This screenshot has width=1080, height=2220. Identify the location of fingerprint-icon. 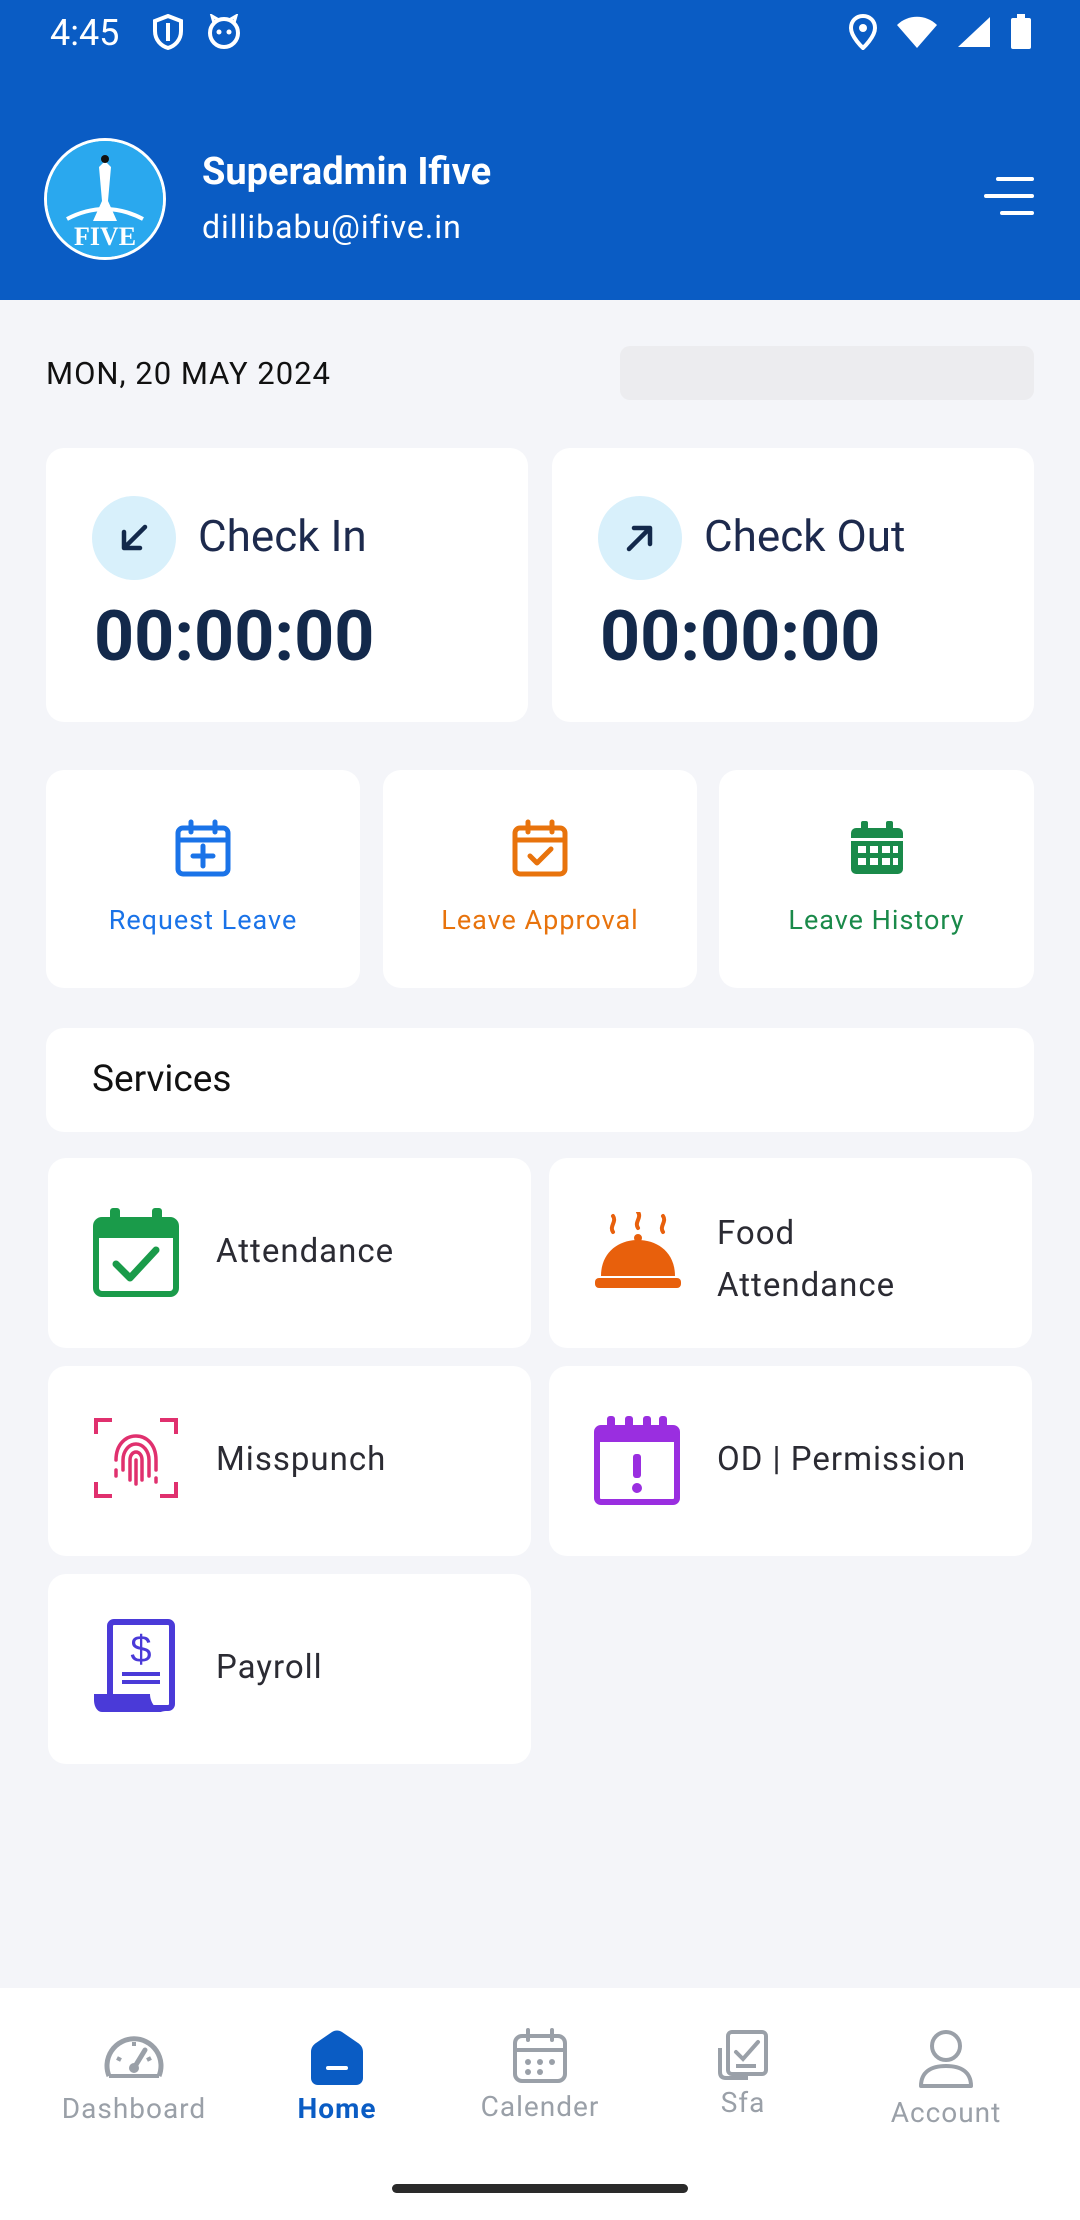
(136, 1458).